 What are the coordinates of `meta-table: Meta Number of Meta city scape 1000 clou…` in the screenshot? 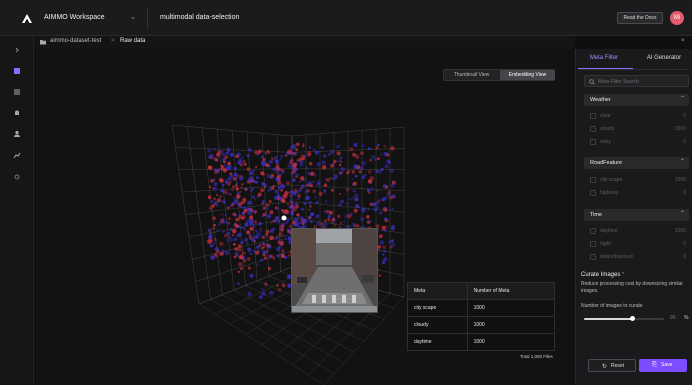 It's located at (481, 316).